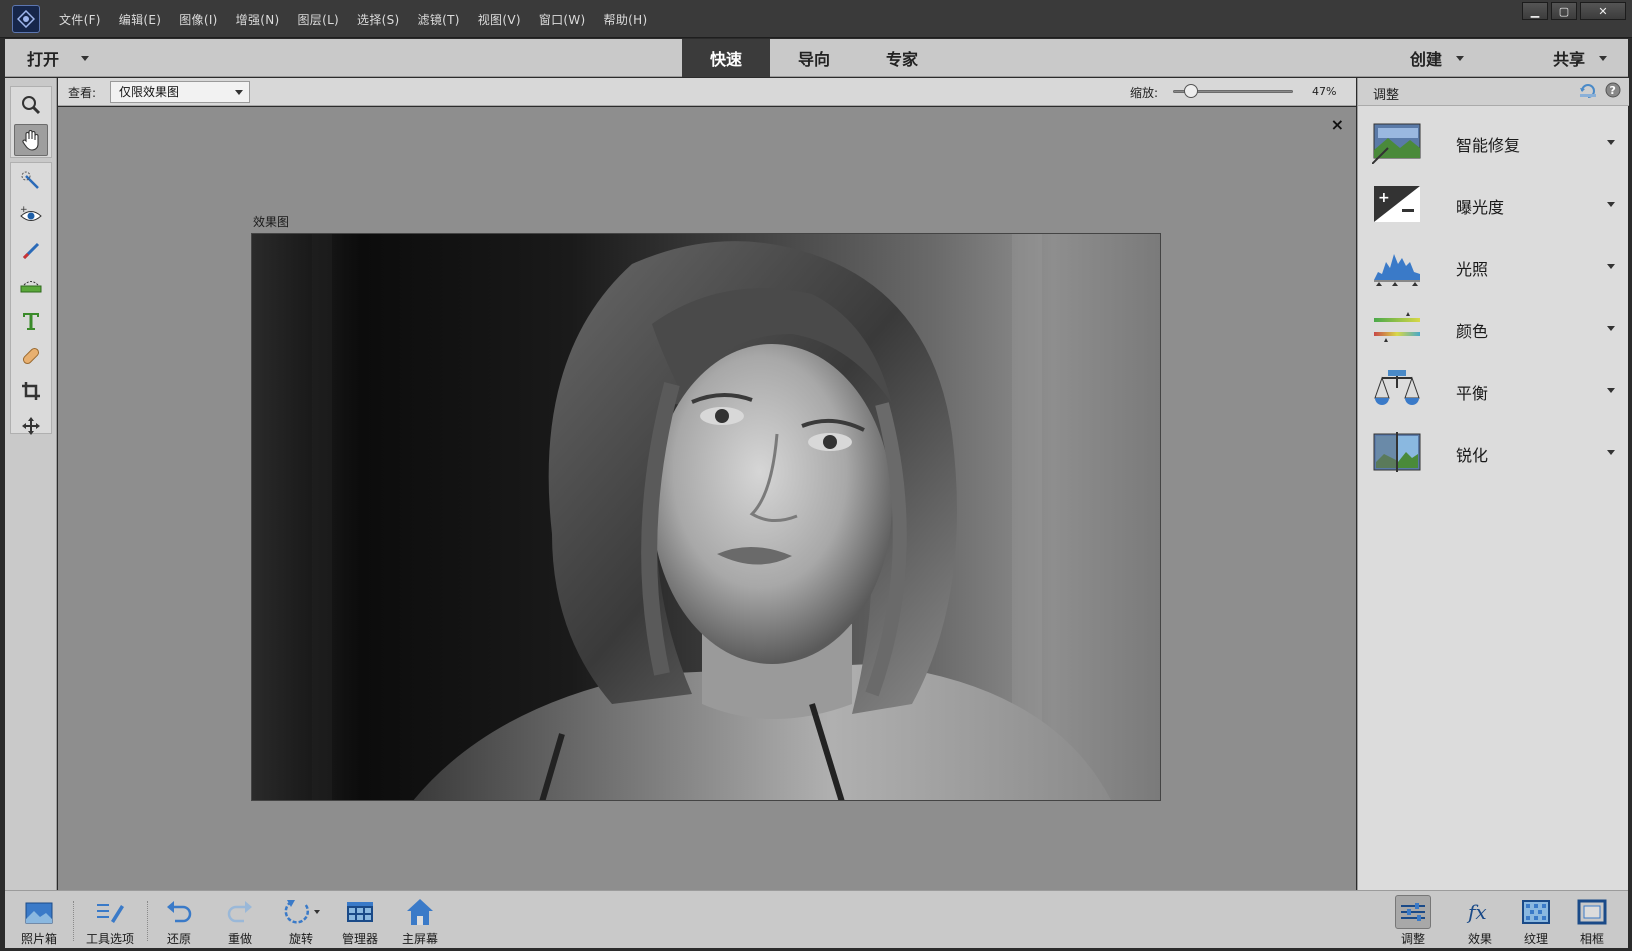 This screenshot has width=1632, height=951. I want to click on organizer-button: 管理器, so click(360, 921).